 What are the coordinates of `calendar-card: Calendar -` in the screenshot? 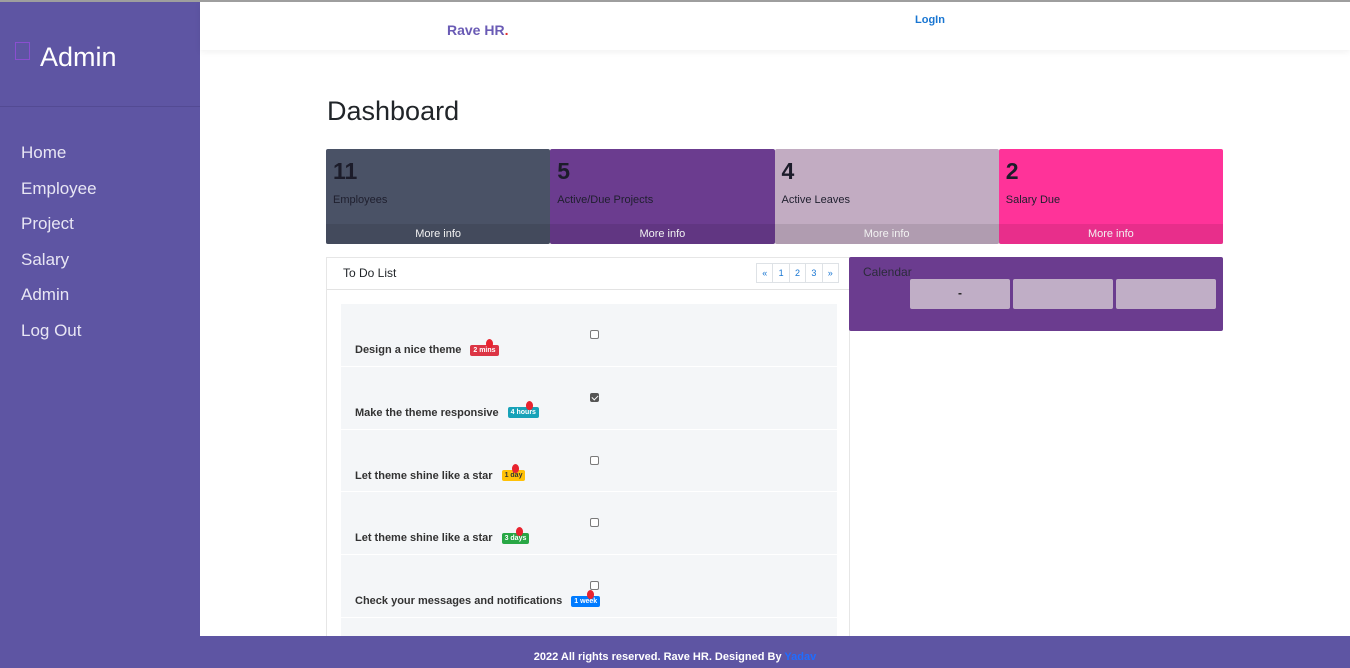 It's located at (1036, 294).